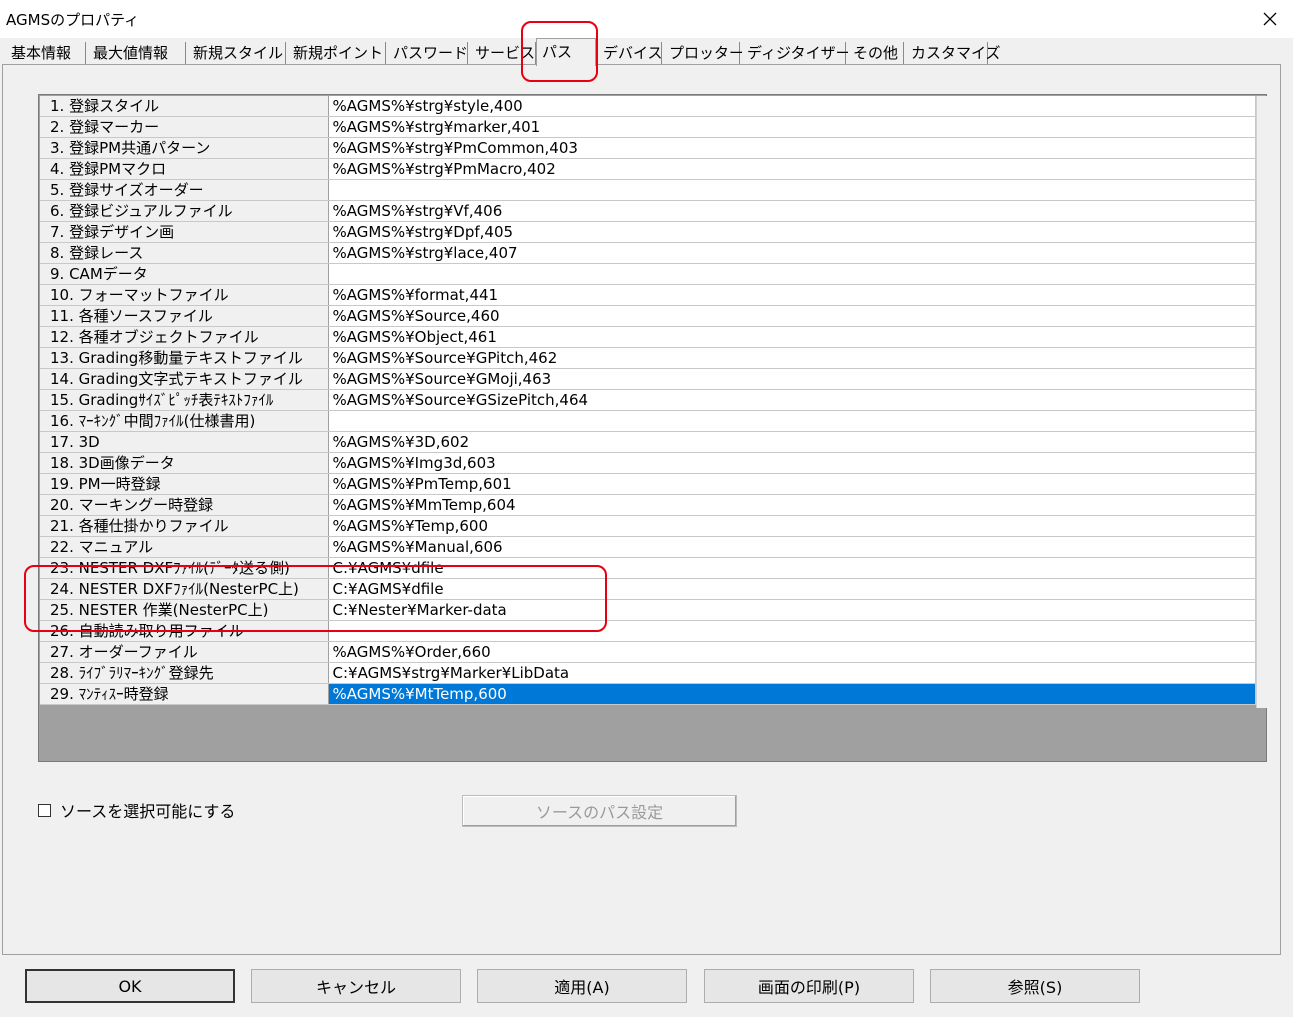 The height and width of the screenshot is (1017, 1293). What do you see at coordinates (599, 811) in the screenshot?
I see `source-path-button: ソースのパス設定` at bounding box center [599, 811].